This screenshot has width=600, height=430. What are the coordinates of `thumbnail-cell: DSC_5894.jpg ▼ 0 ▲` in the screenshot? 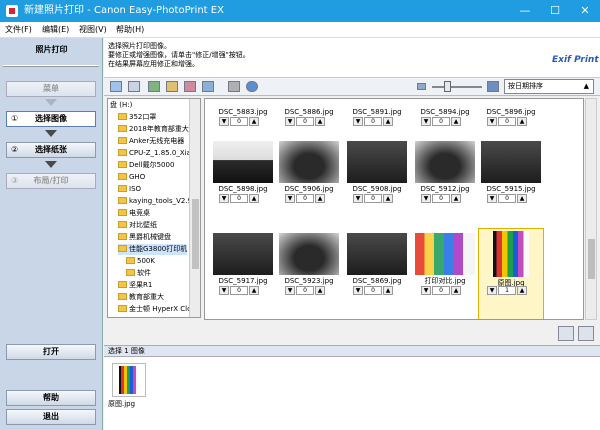 It's located at (445, 115).